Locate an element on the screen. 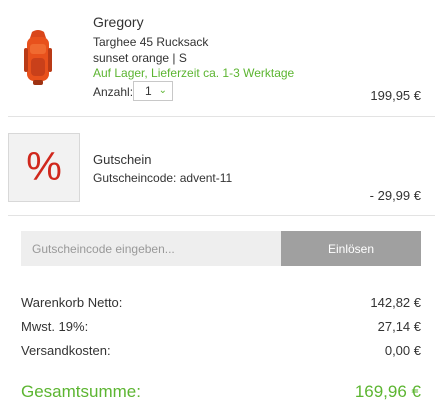 The image size is (437, 407). quantity-label: Anzahl: is located at coordinates (113, 92).